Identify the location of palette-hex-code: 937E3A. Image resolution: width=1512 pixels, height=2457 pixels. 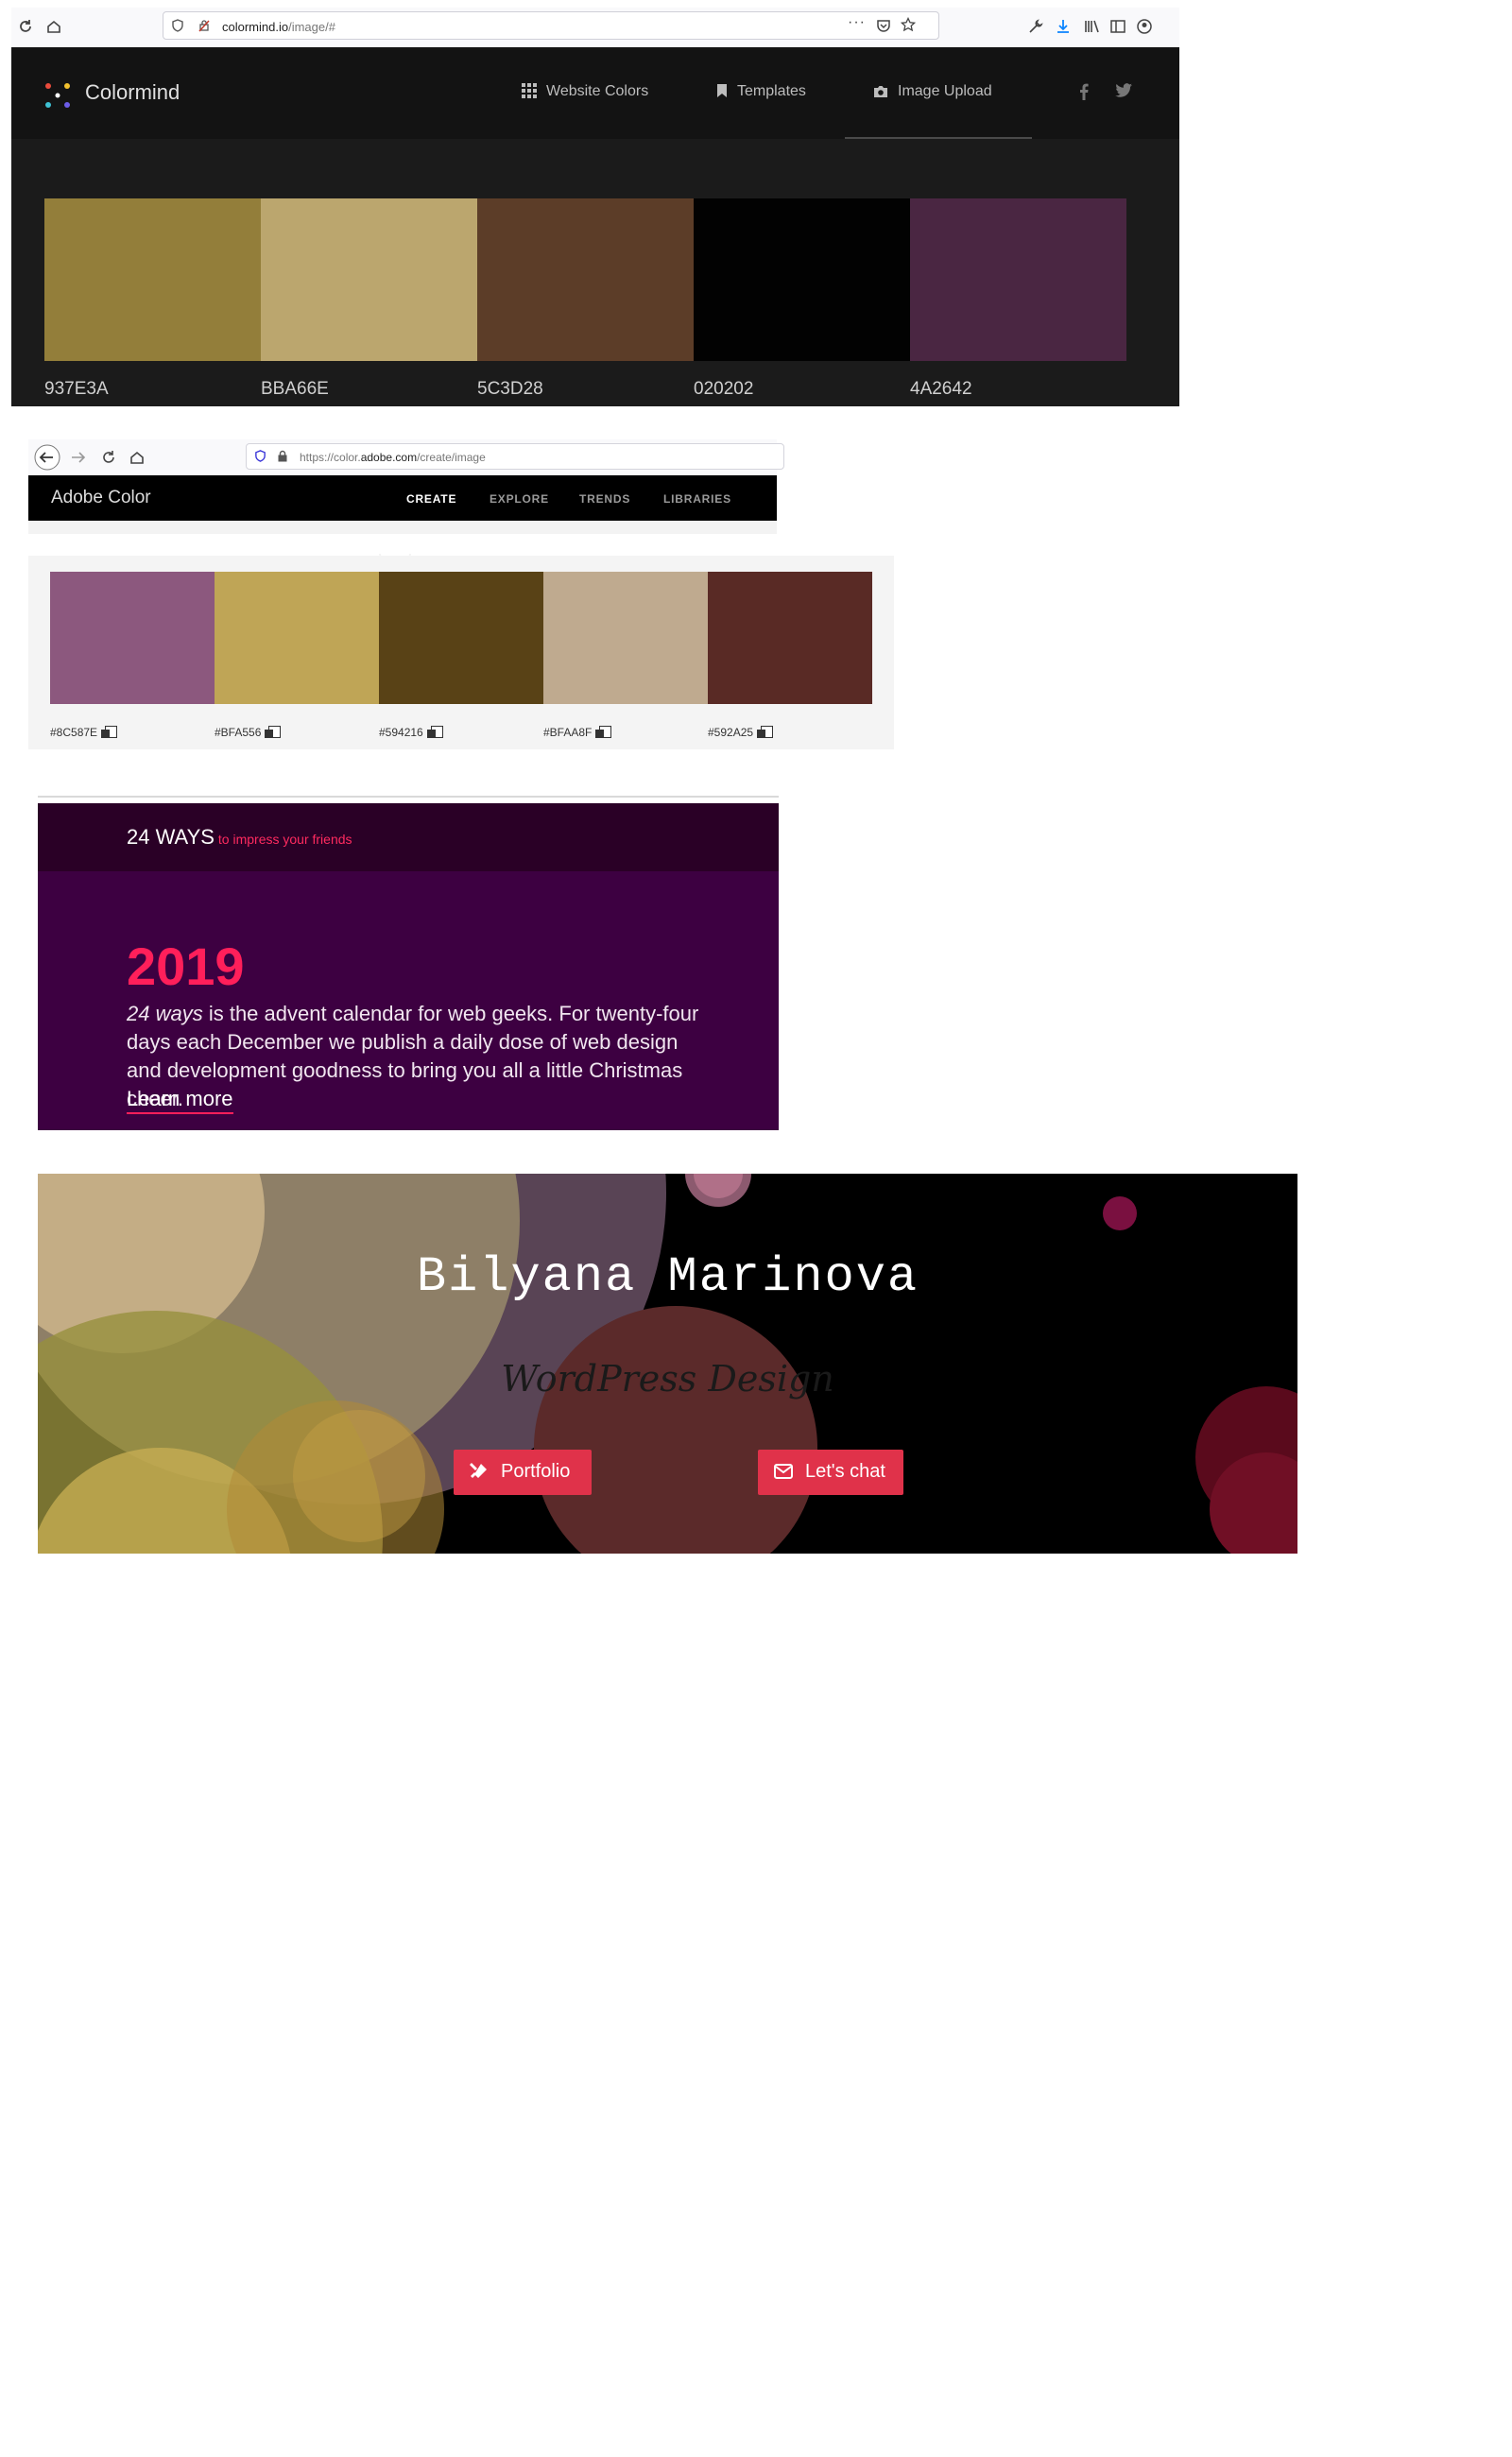
(76, 389).